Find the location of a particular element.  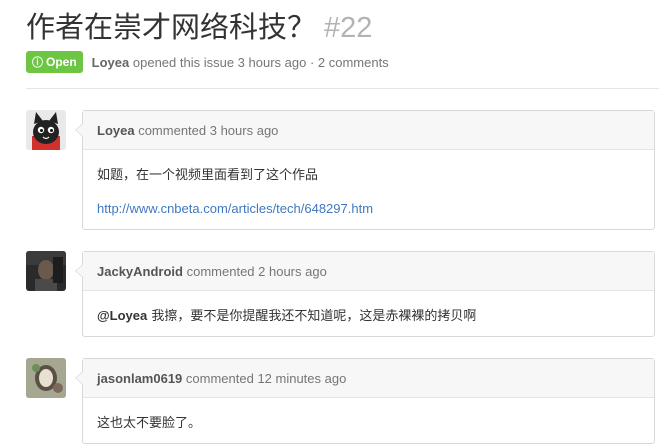

issue-title: 作者在崇才网络科技？ is located at coordinates (171, 27).